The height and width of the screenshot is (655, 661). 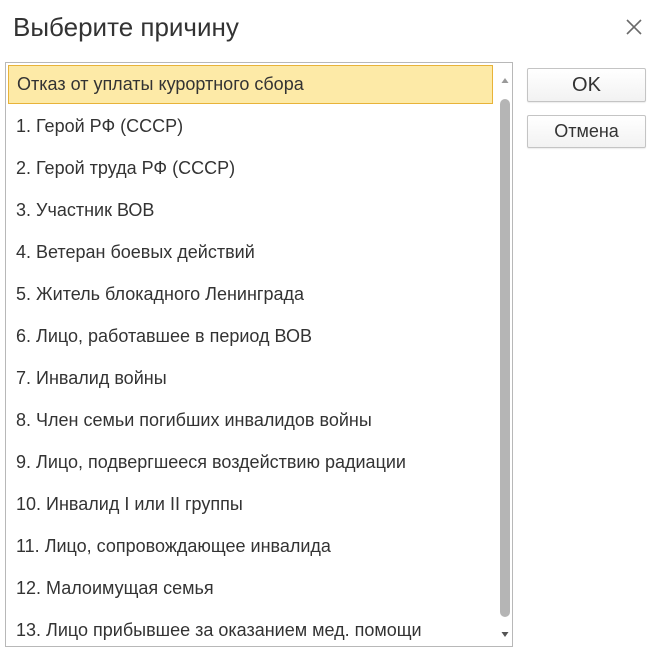 I want to click on ok-button: OK, so click(x=586, y=85).